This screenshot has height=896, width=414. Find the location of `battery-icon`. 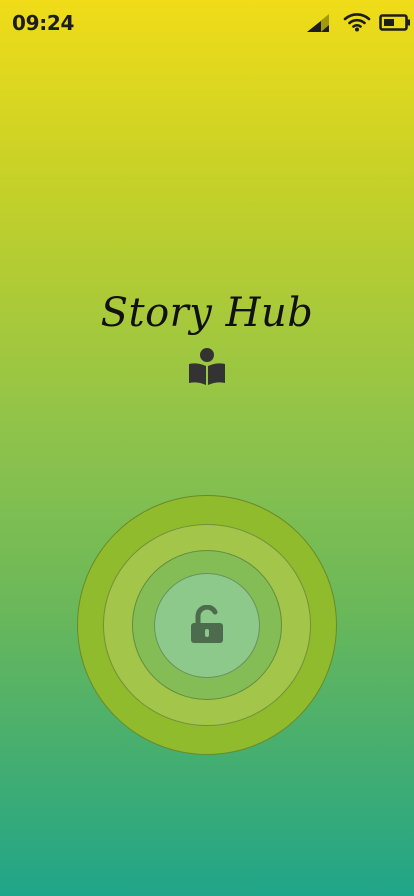

battery-icon is located at coordinates (394, 22).